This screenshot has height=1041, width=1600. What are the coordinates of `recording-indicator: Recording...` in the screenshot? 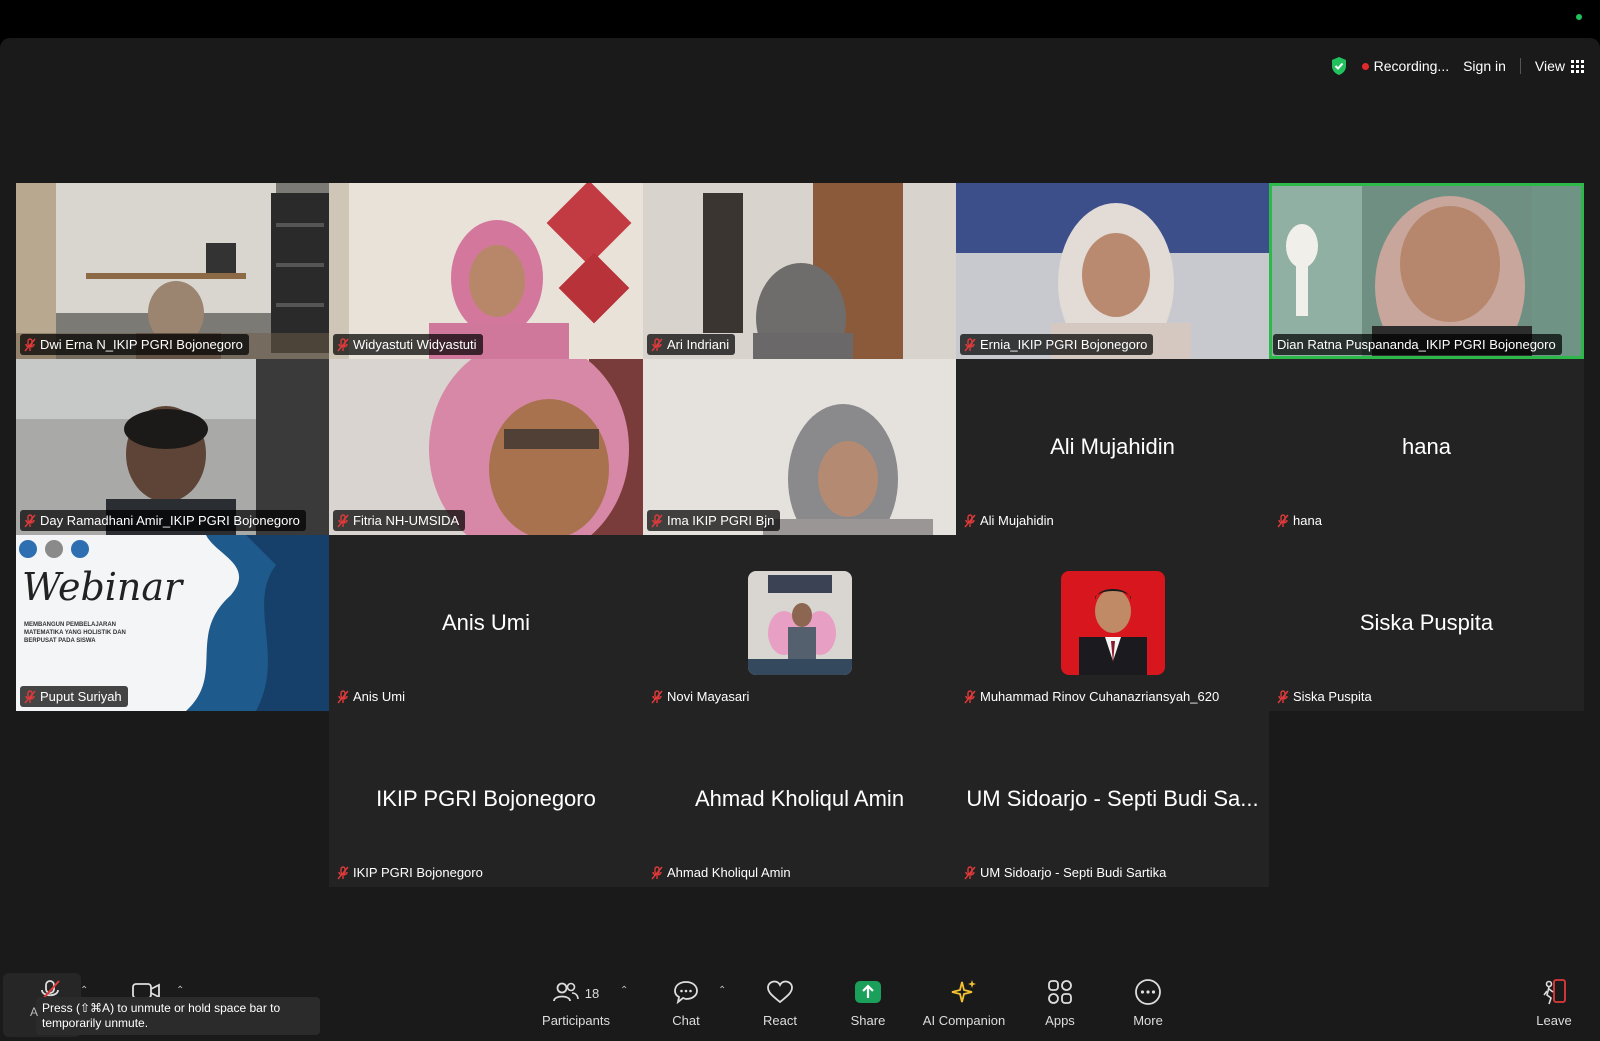 It's located at (1405, 66).